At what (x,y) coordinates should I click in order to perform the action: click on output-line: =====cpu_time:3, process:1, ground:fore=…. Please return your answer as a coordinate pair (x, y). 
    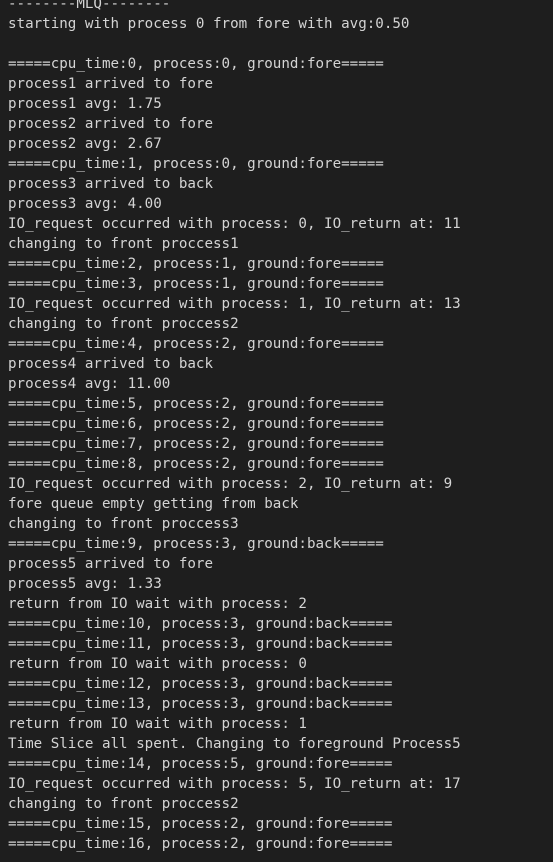
    Looking at the image, I should click on (196, 284).